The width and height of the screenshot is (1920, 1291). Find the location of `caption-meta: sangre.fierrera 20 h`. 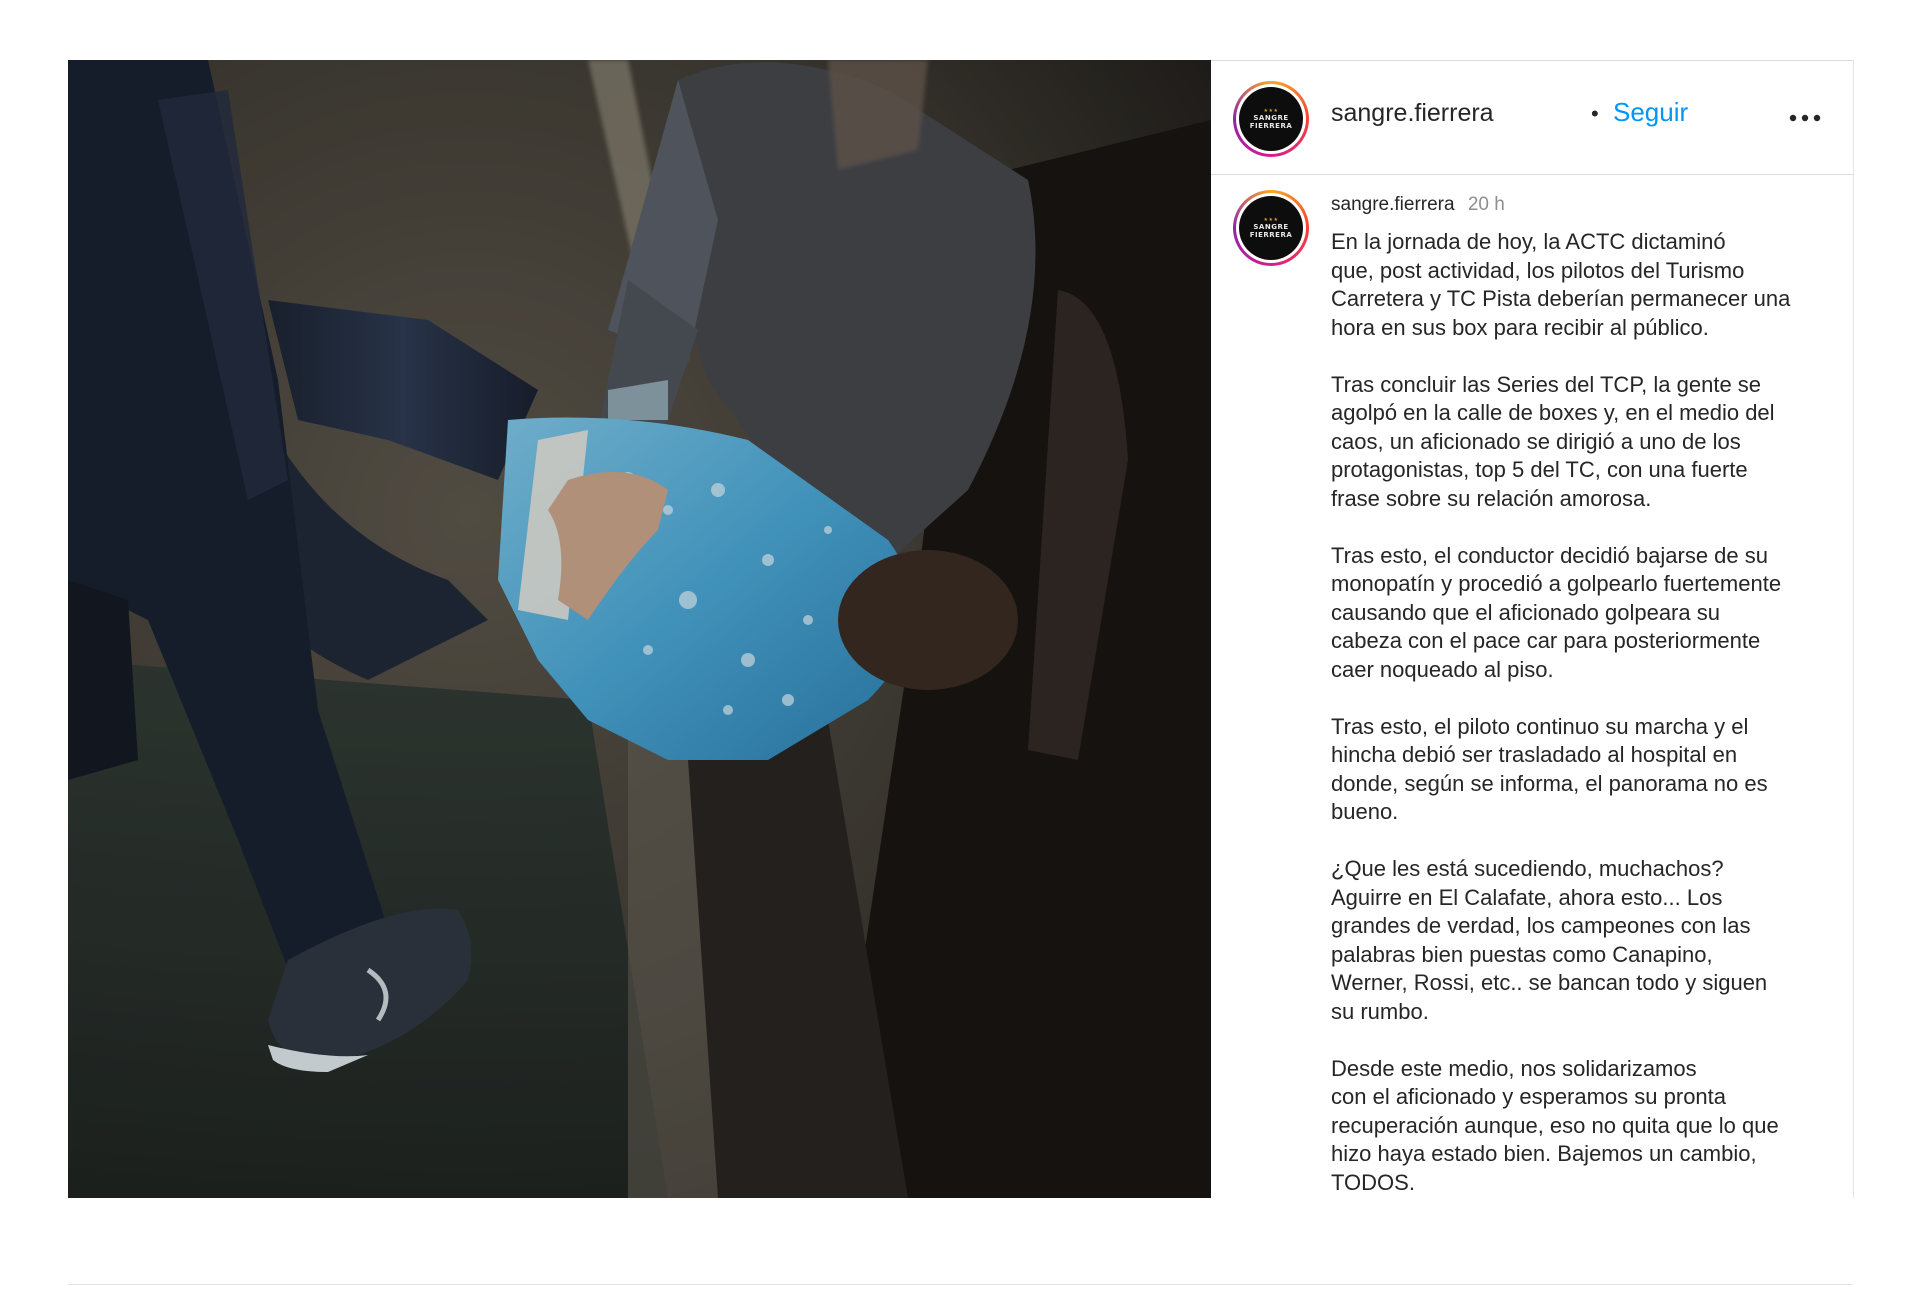

caption-meta: sangre.fierrera 20 h is located at coordinates (1418, 205).